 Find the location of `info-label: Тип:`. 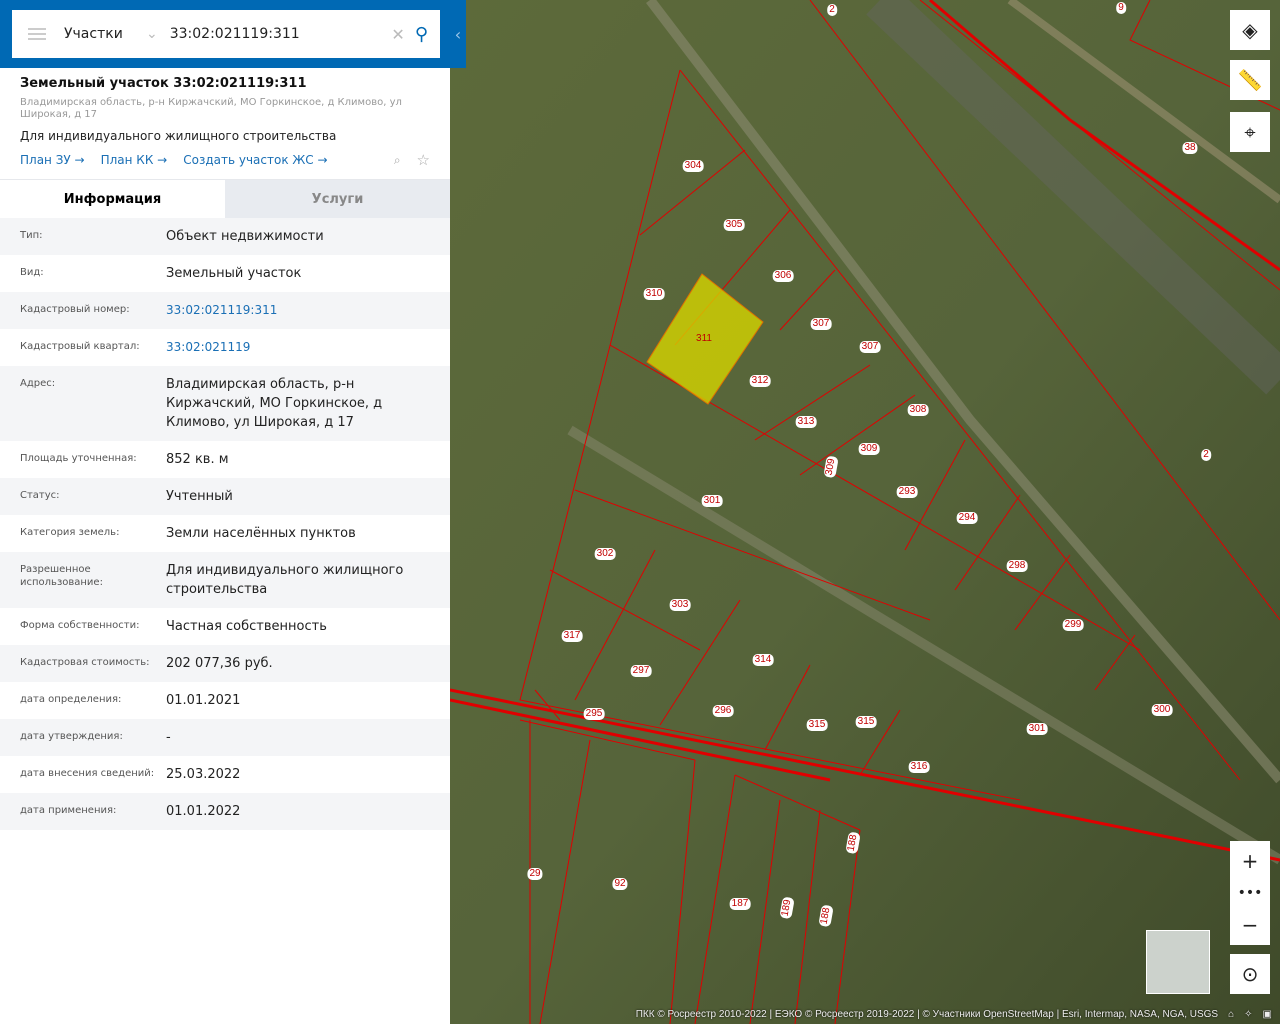

info-label: Тип: is located at coordinates (31, 235).